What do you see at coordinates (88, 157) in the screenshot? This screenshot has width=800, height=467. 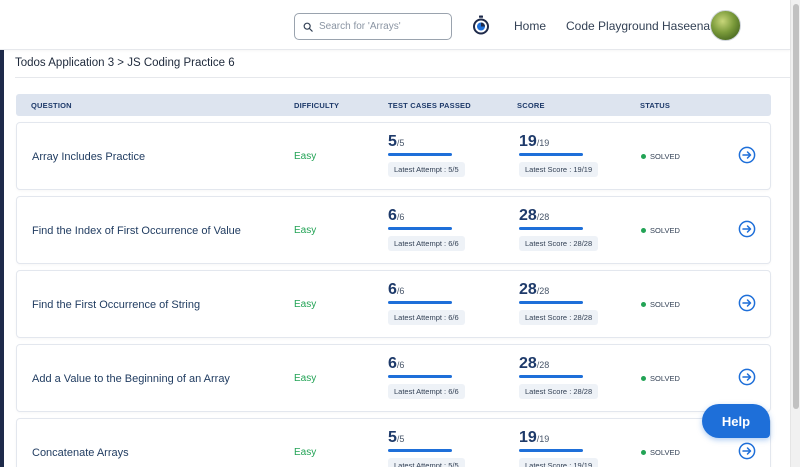 I see `question-title: Array Includes Practice` at bounding box center [88, 157].